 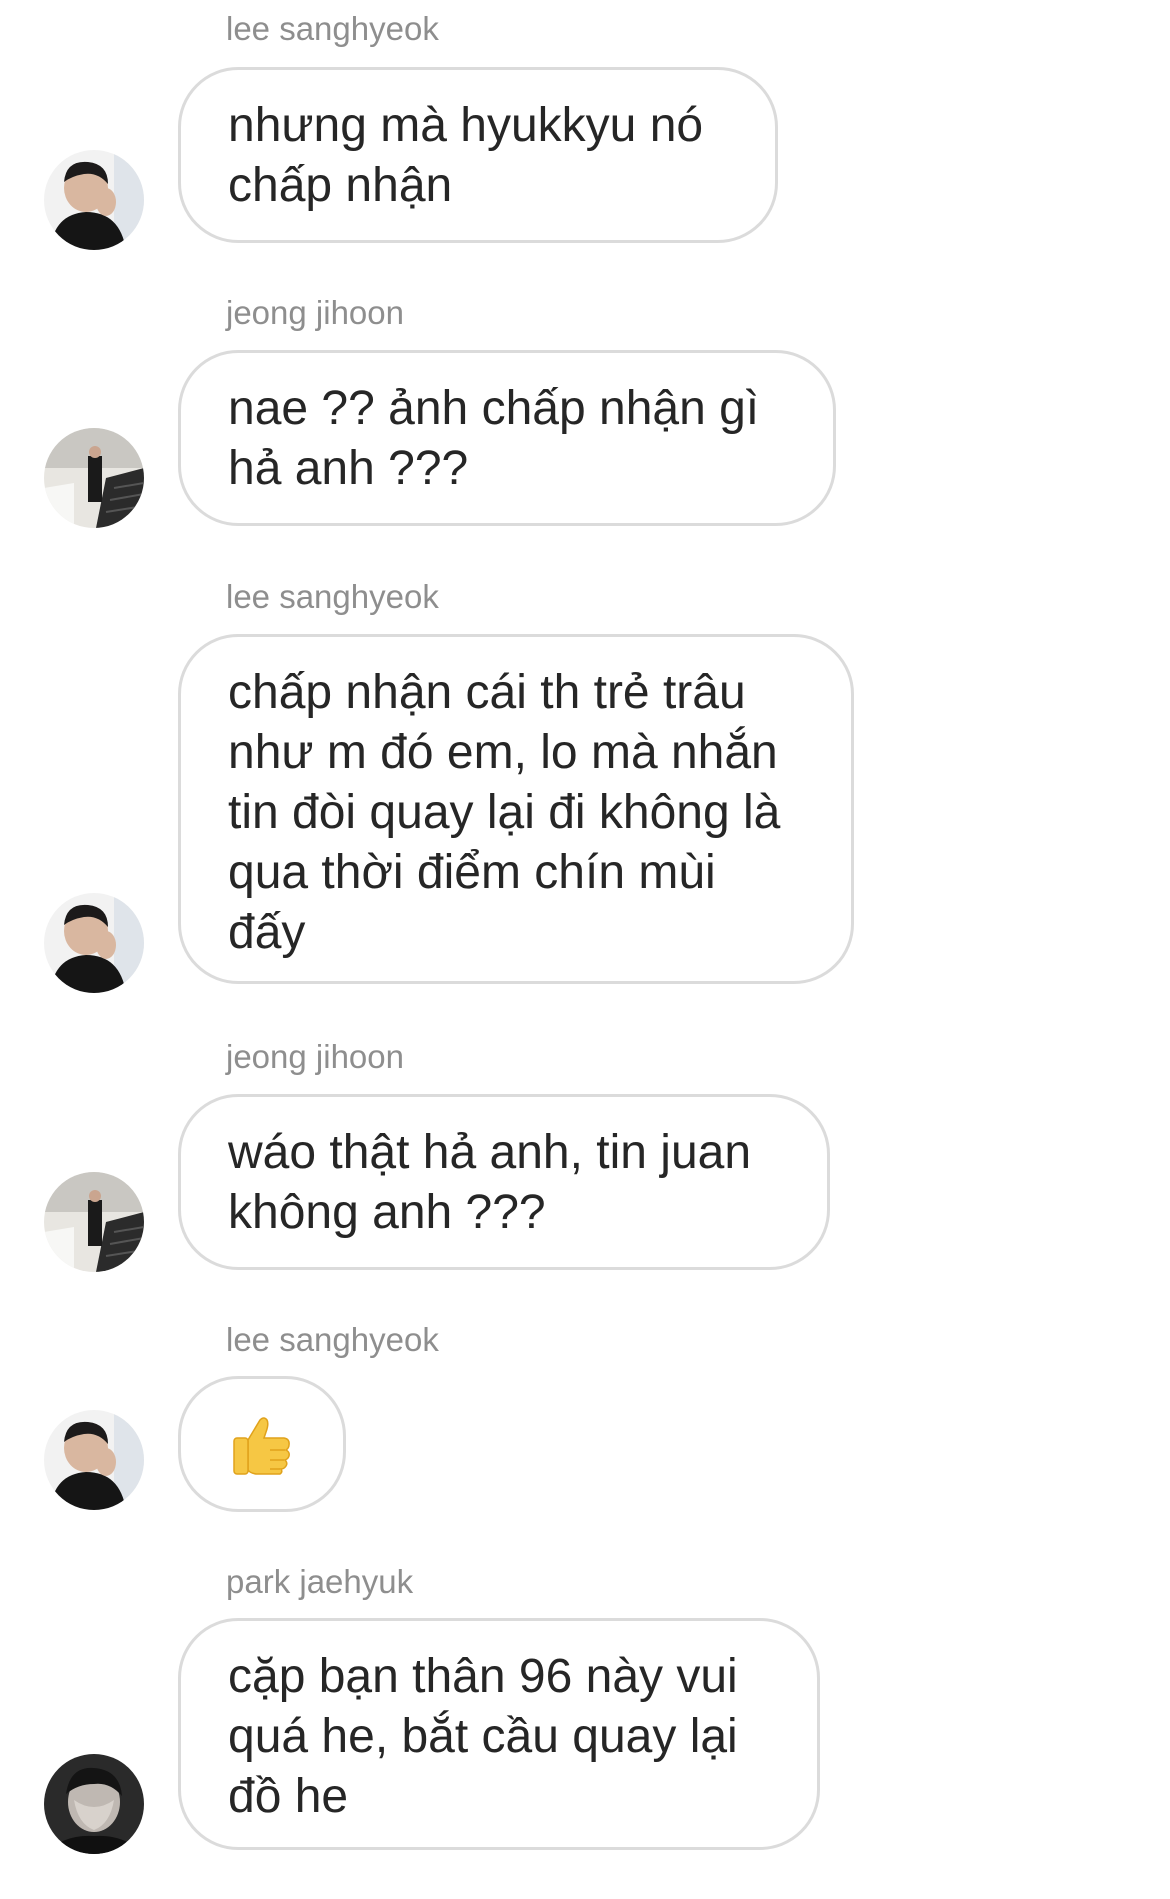 I want to click on message-bubble: nhưng mà hyukkyu nó chấp nhận, so click(x=478, y=155).